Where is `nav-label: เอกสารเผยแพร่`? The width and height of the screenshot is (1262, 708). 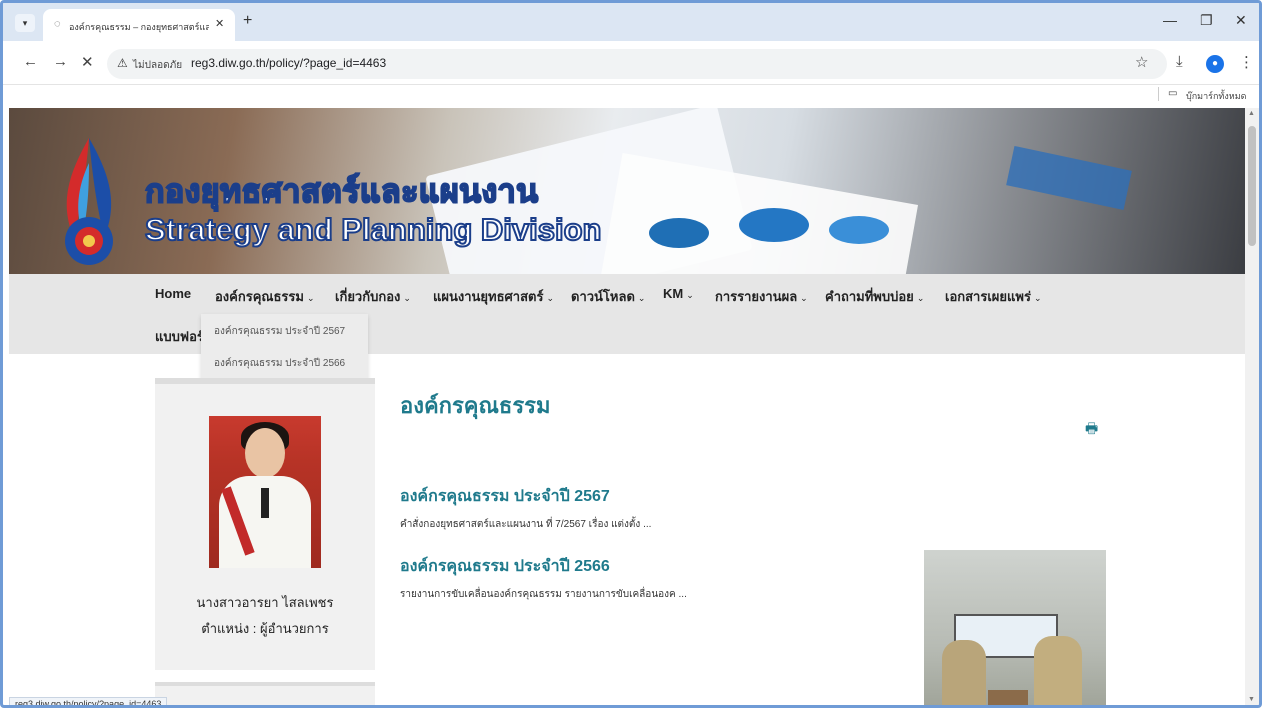
nav-label: เอกสารเผยแพร่ is located at coordinates (988, 296).